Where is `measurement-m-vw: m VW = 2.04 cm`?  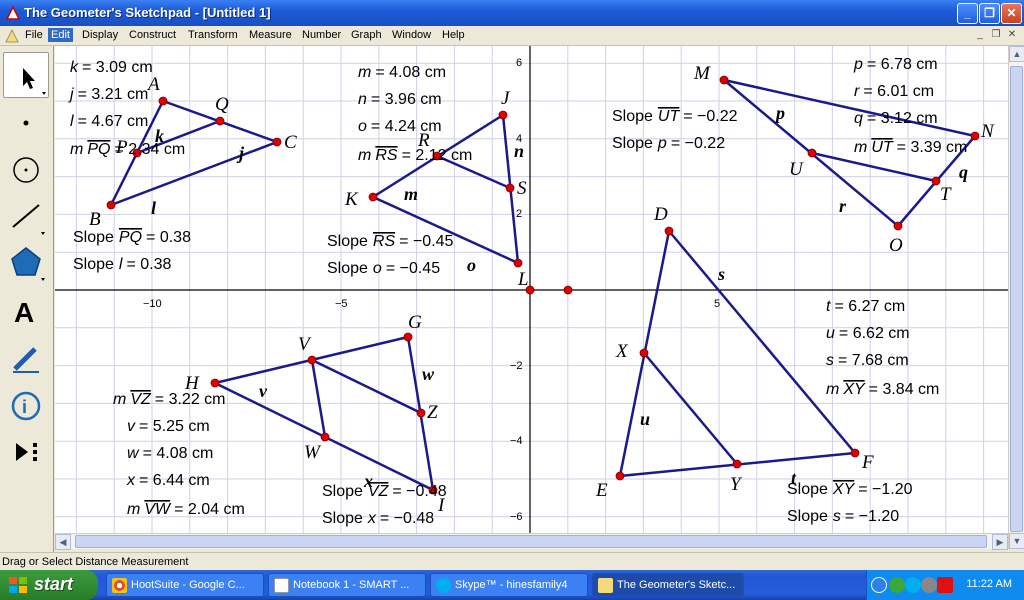
measurement-m-vw: m VW = 2.04 cm is located at coordinates (186, 509).